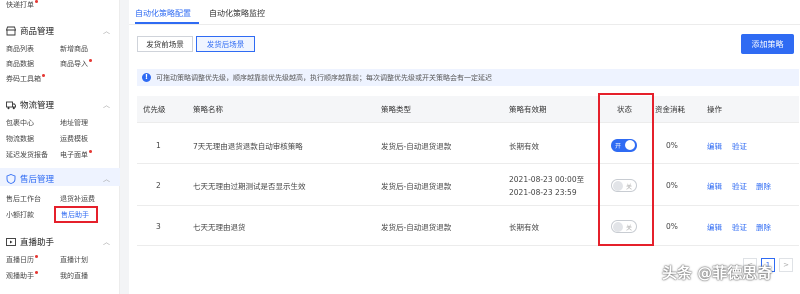 The width and height of the screenshot is (800, 294). What do you see at coordinates (20, 123) in the screenshot?
I see `sidebar-item-package-center: 包裹中心` at bounding box center [20, 123].